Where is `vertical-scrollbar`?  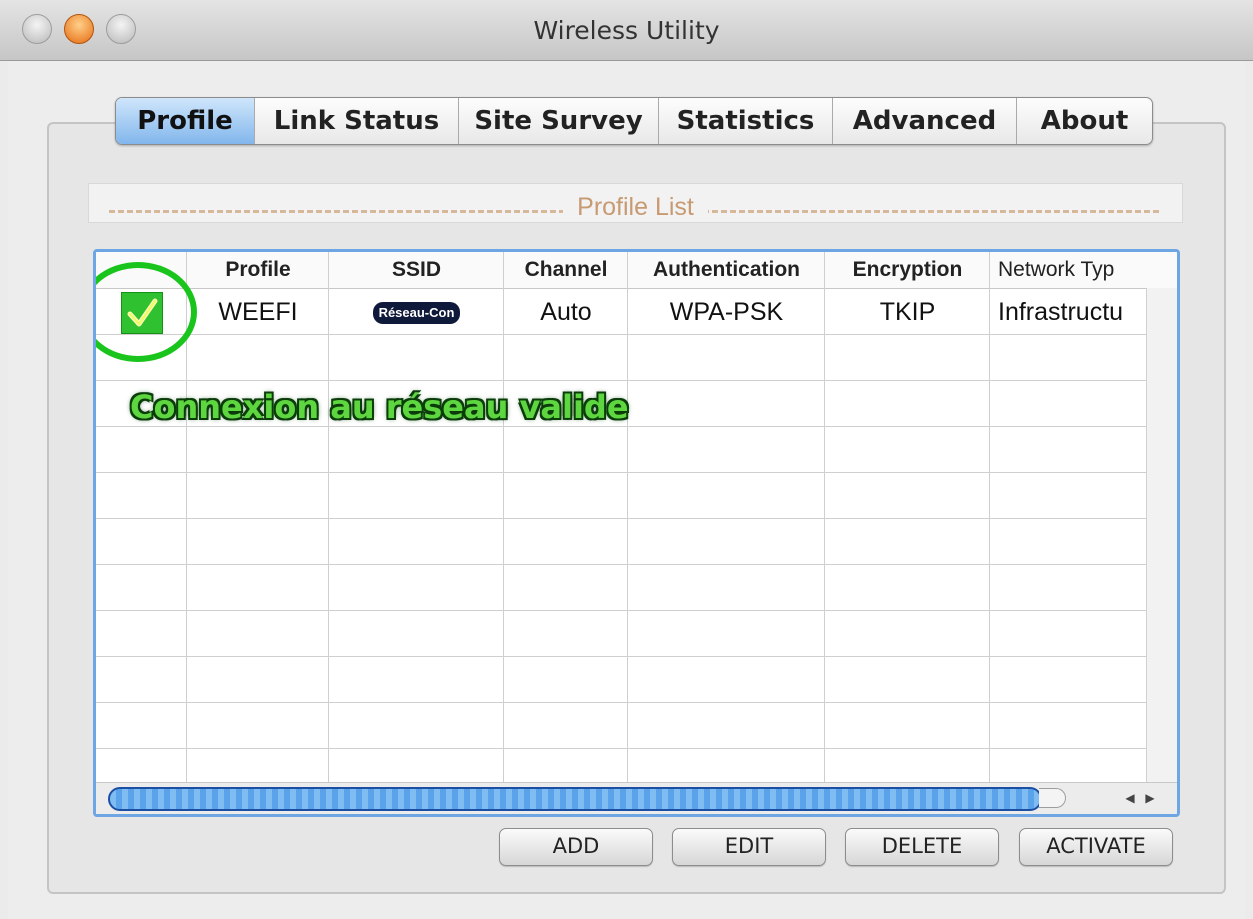
vertical-scrollbar is located at coordinates (1161, 535).